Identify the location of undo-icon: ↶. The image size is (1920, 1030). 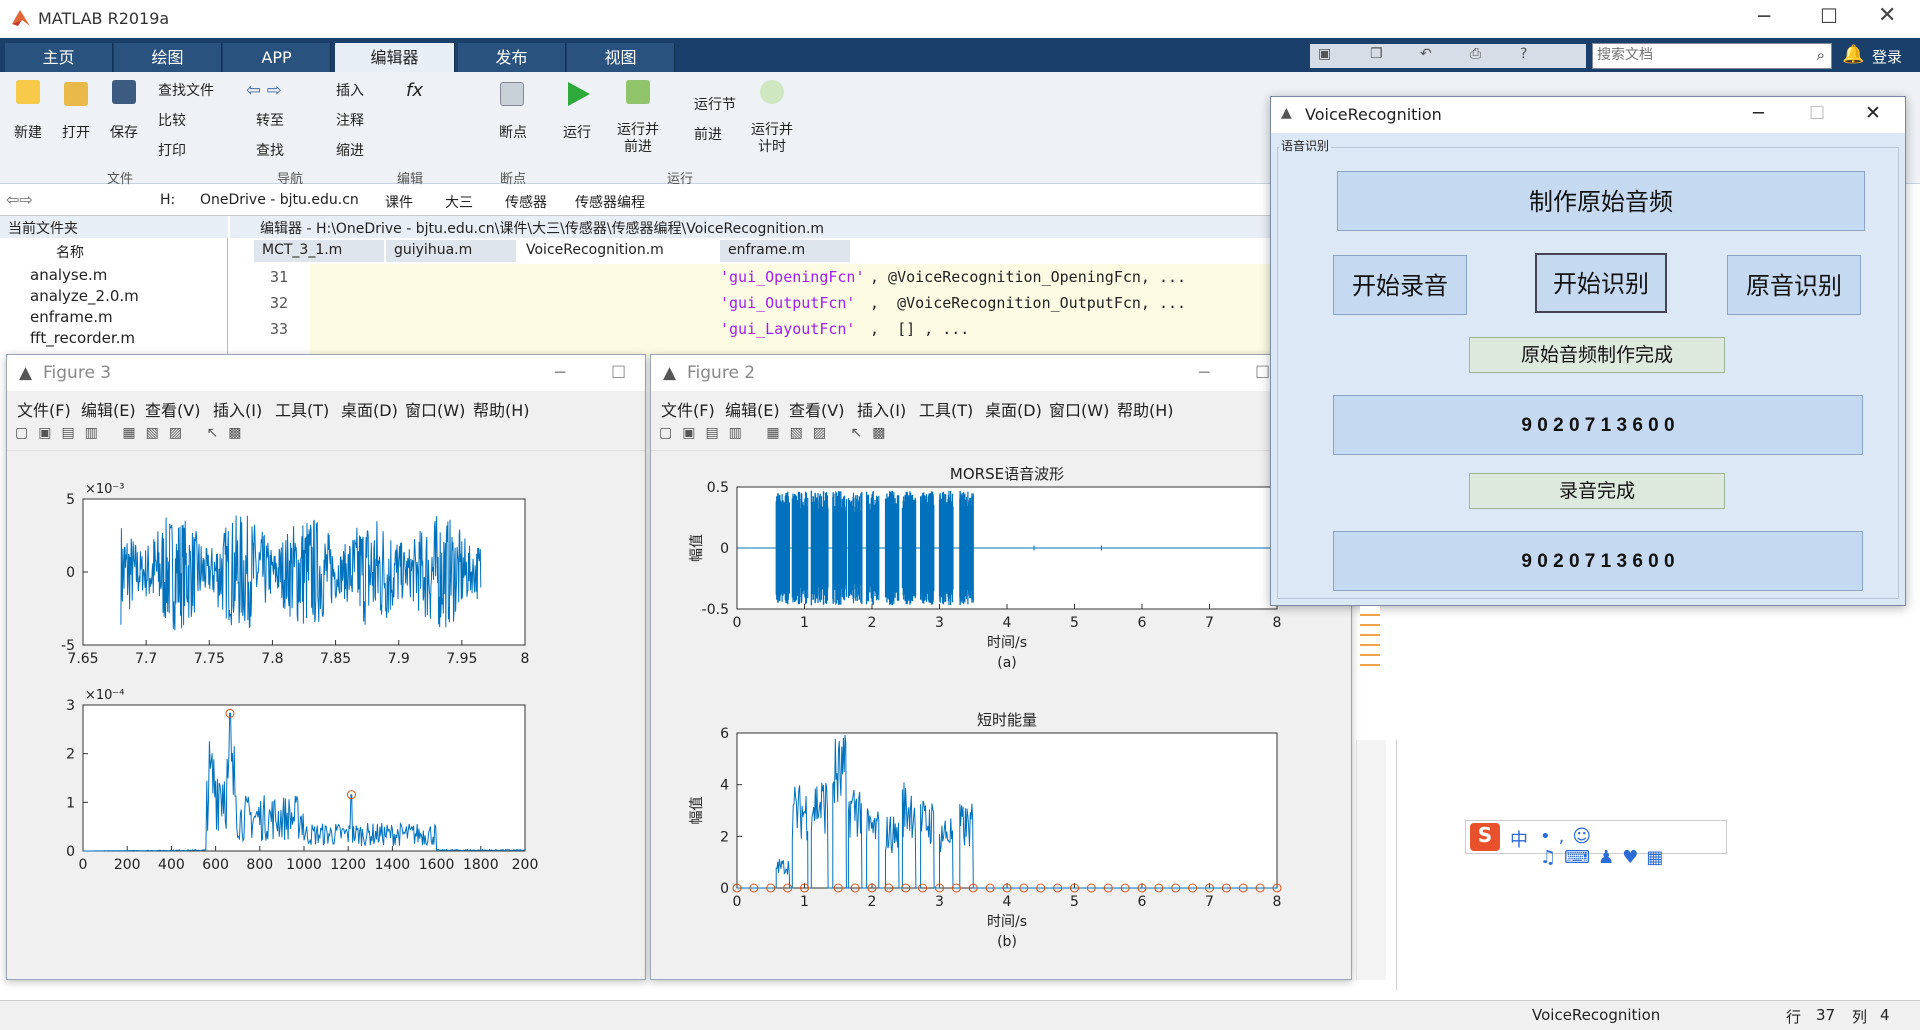
(1426, 54).